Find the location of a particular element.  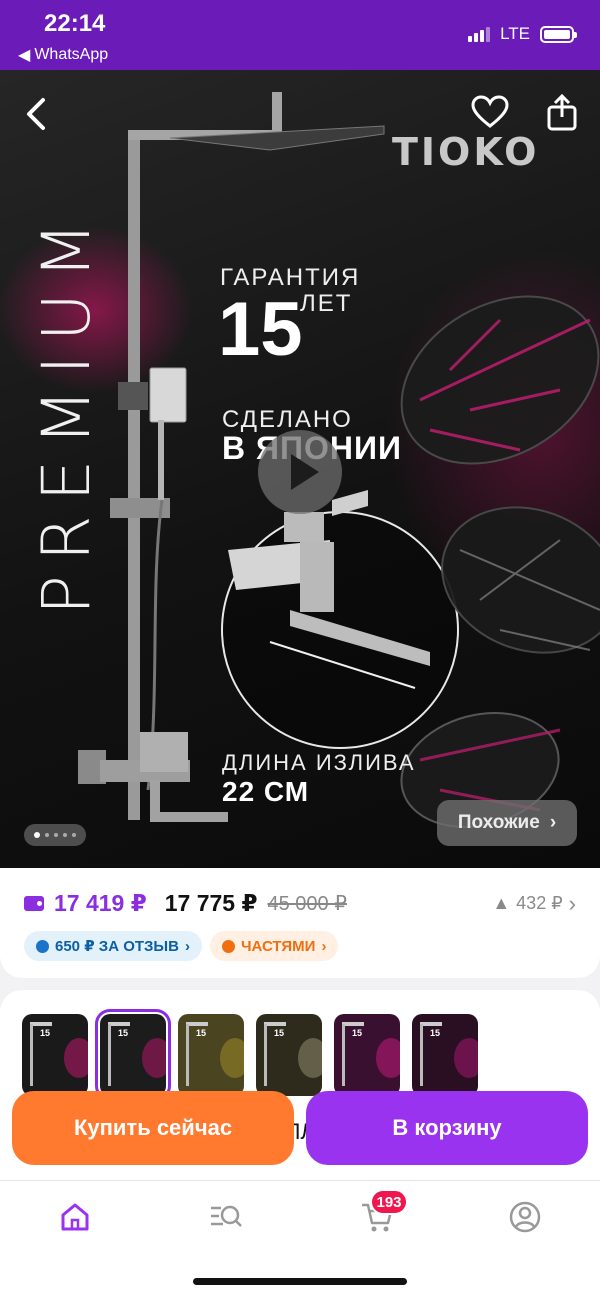

status-indicators: LTE is located at coordinates (522, 34).